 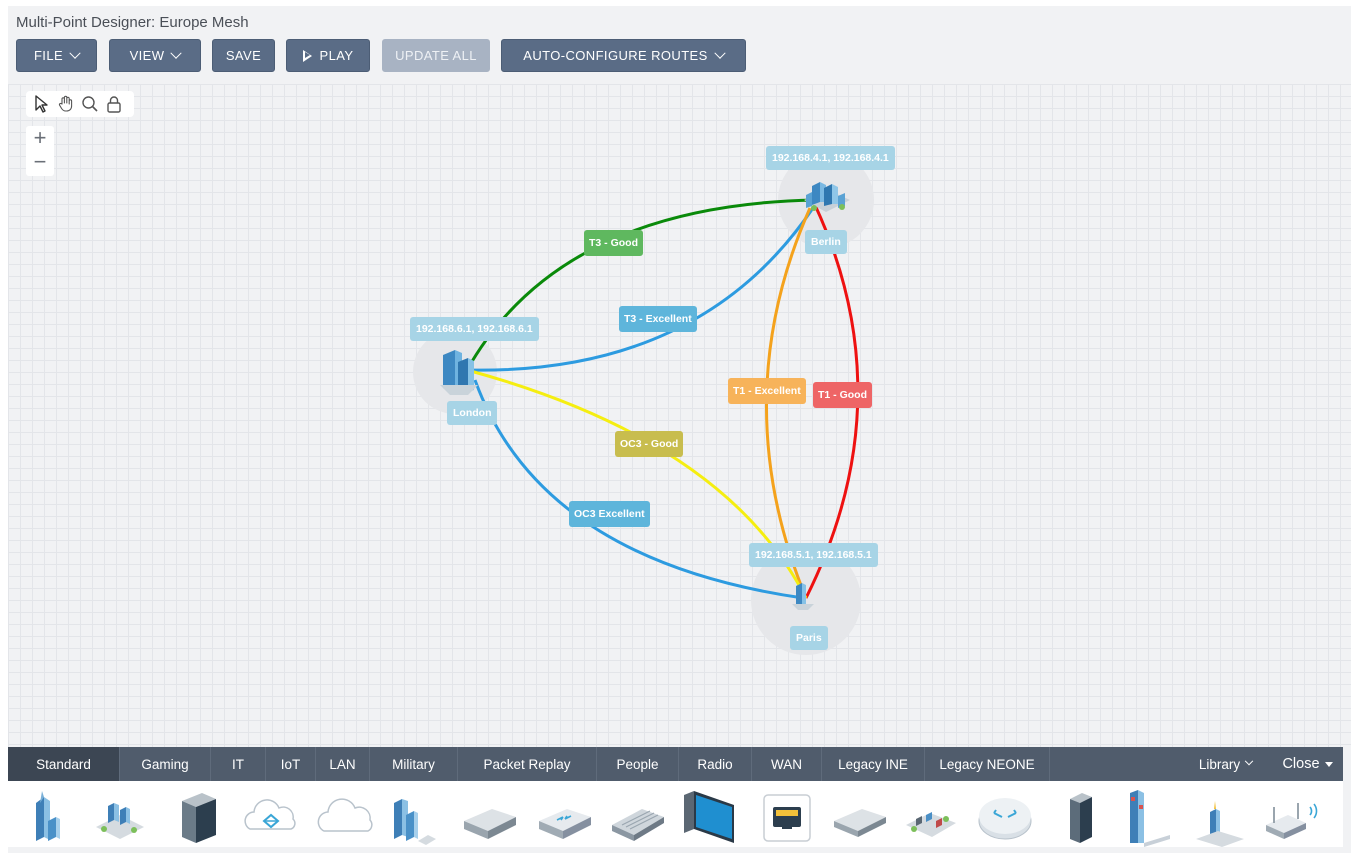 I want to click on appliance-box-icon, so click(x=489, y=816).